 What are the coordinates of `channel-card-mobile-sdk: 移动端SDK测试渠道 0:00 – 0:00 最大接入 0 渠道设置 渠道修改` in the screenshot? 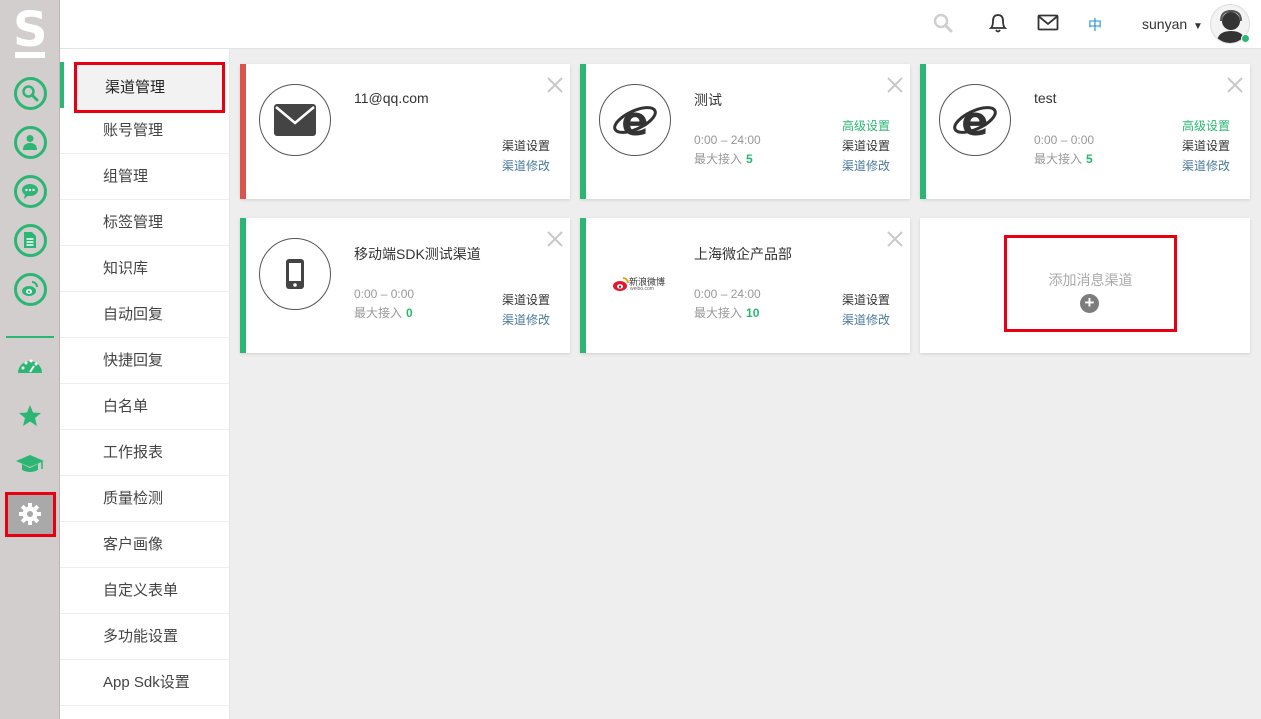 It's located at (405, 285).